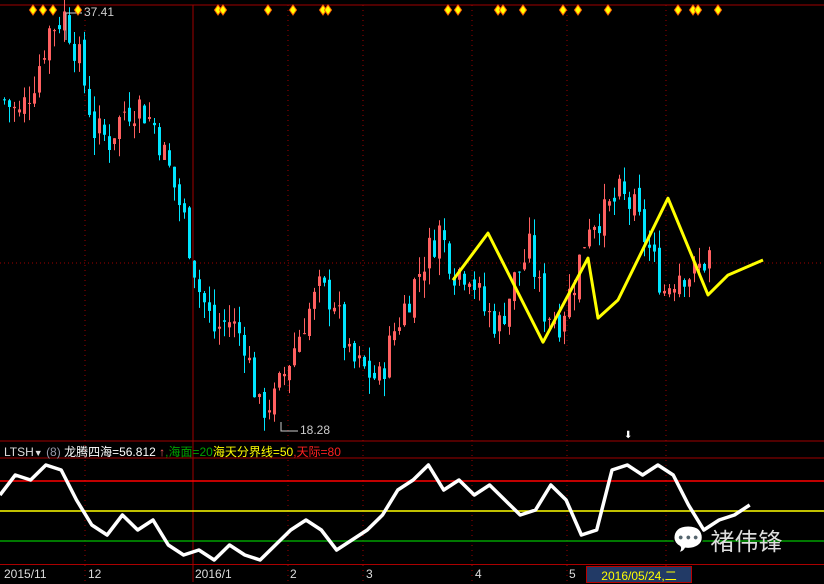 The width and height of the screenshot is (824, 584). I want to click on x-tick: 4, so click(478, 574).